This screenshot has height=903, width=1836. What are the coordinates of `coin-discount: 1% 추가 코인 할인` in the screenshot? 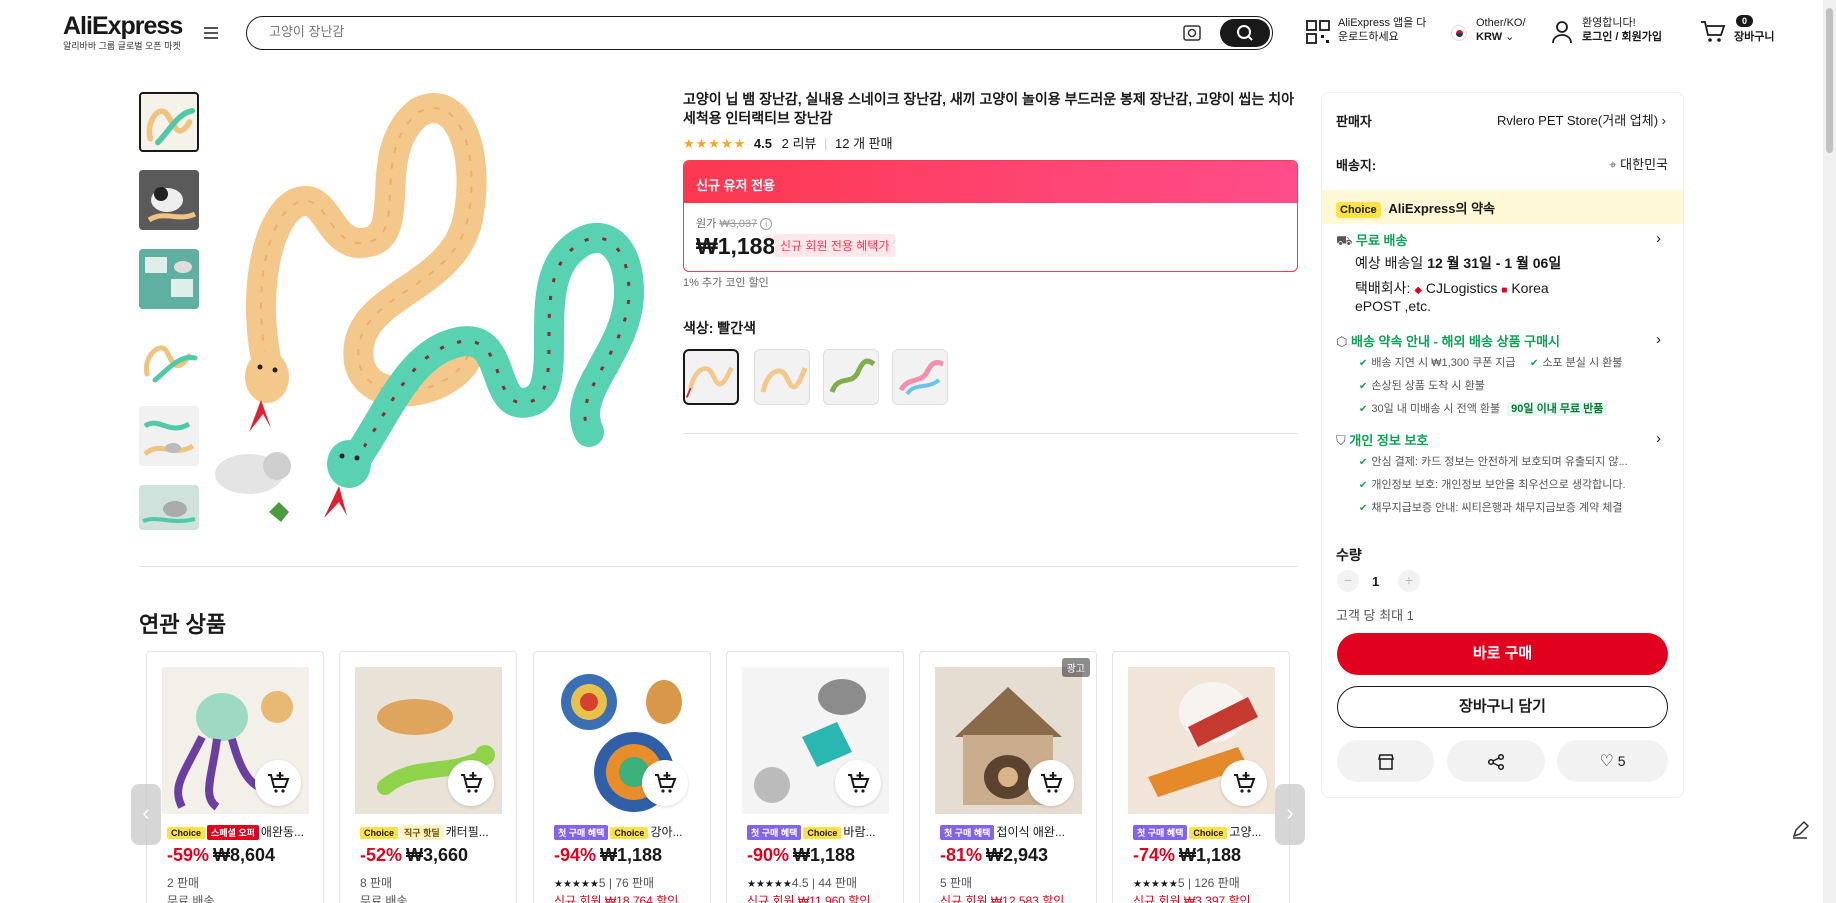 It's located at (726, 283).